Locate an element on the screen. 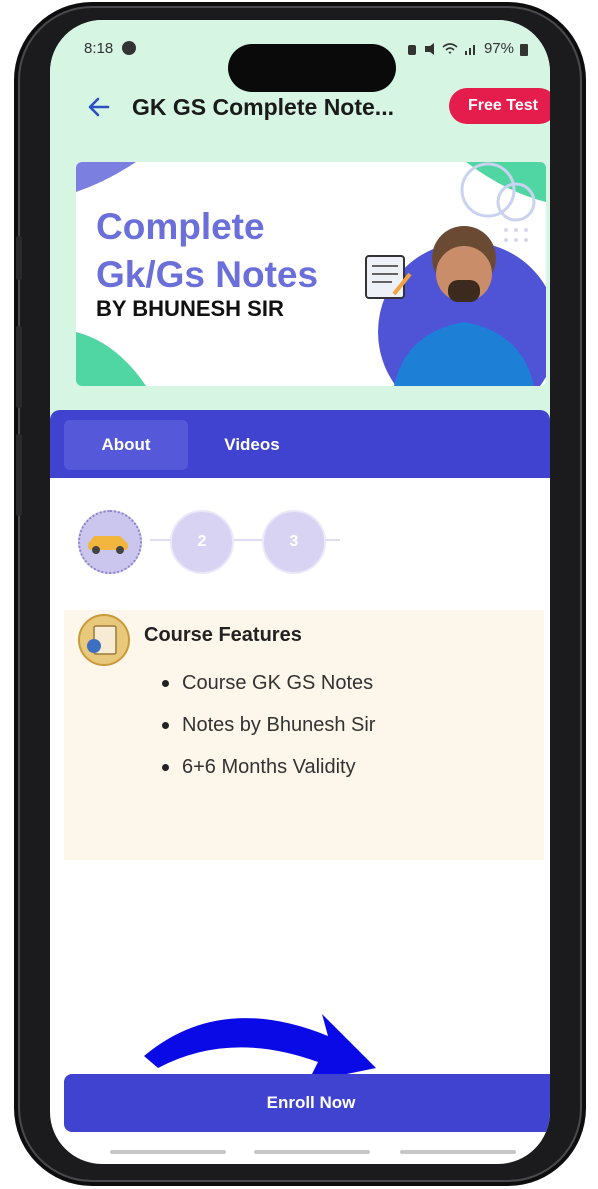 Image resolution: width=598 pixels, height=1189 pixels. navigation-bar is located at coordinates (300, 1154).